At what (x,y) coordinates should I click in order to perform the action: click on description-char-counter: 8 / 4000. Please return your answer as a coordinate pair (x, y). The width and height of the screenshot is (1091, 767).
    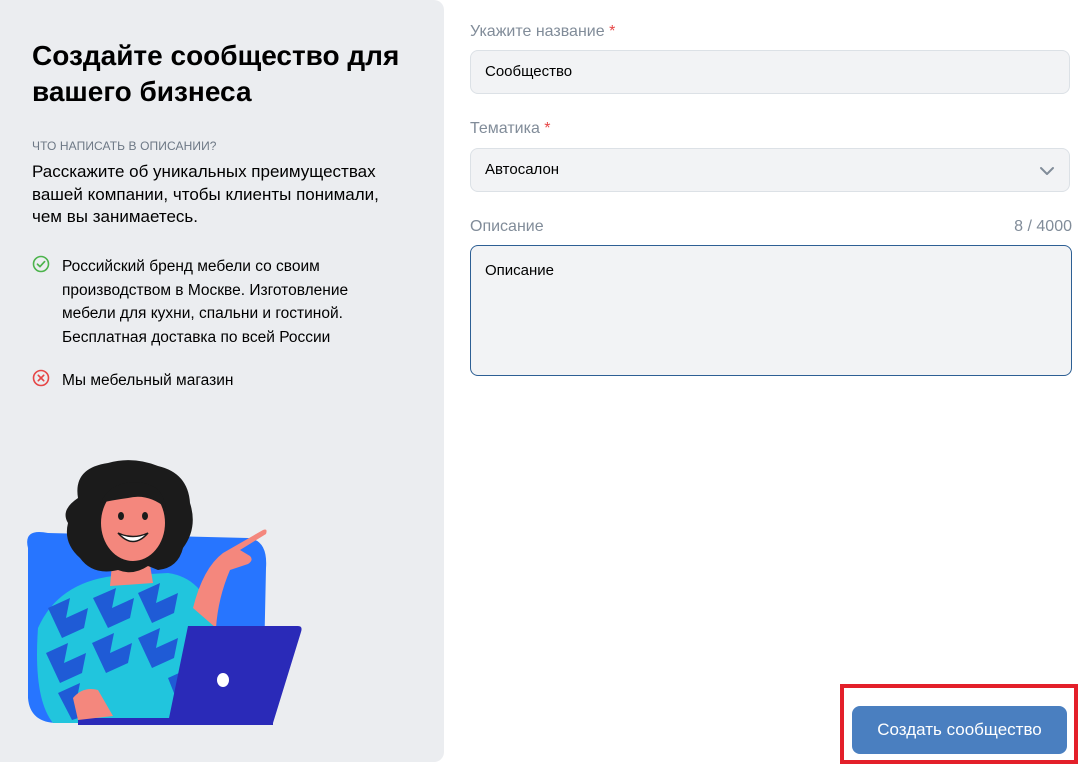
    Looking at the image, I should click on (1043, 226).